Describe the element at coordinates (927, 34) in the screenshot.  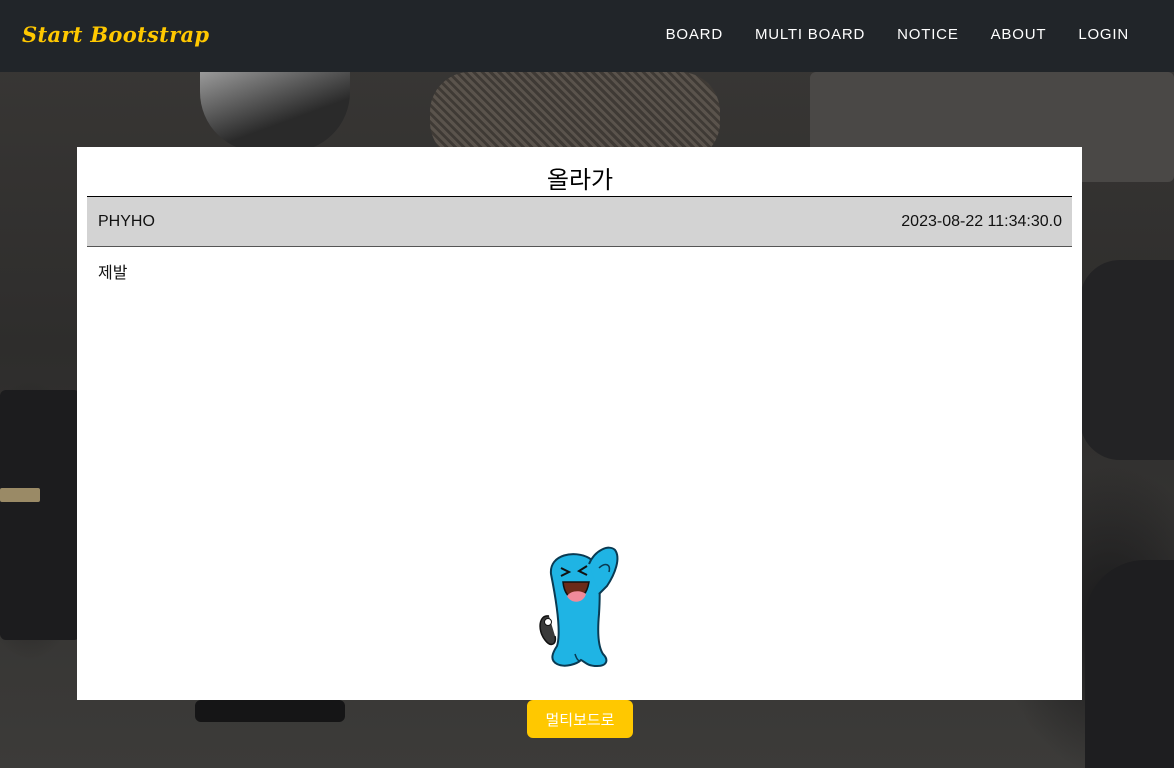
I see `nav-link-notice: NOTICE` at that location.